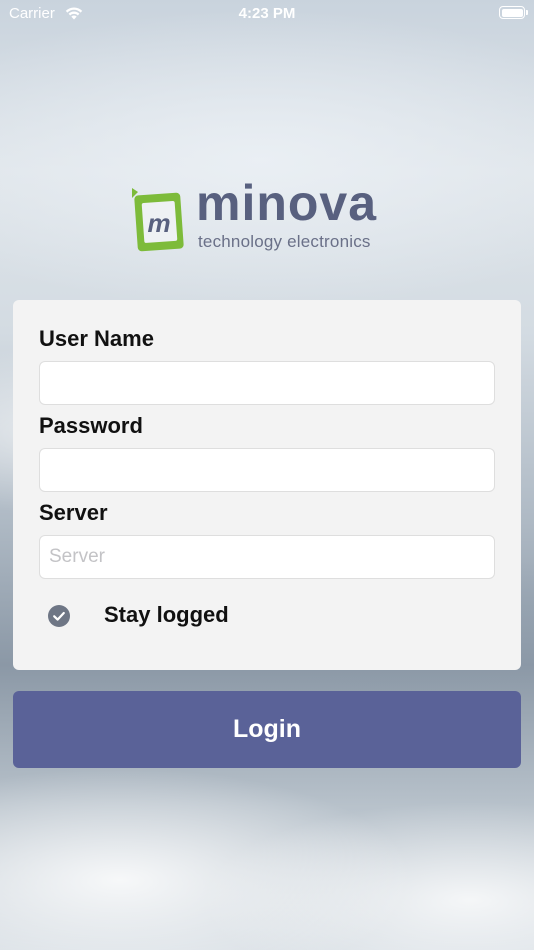 The height and width of the screenshot is (950, 534). I want to click on svg-text: m, so click(158, 223).